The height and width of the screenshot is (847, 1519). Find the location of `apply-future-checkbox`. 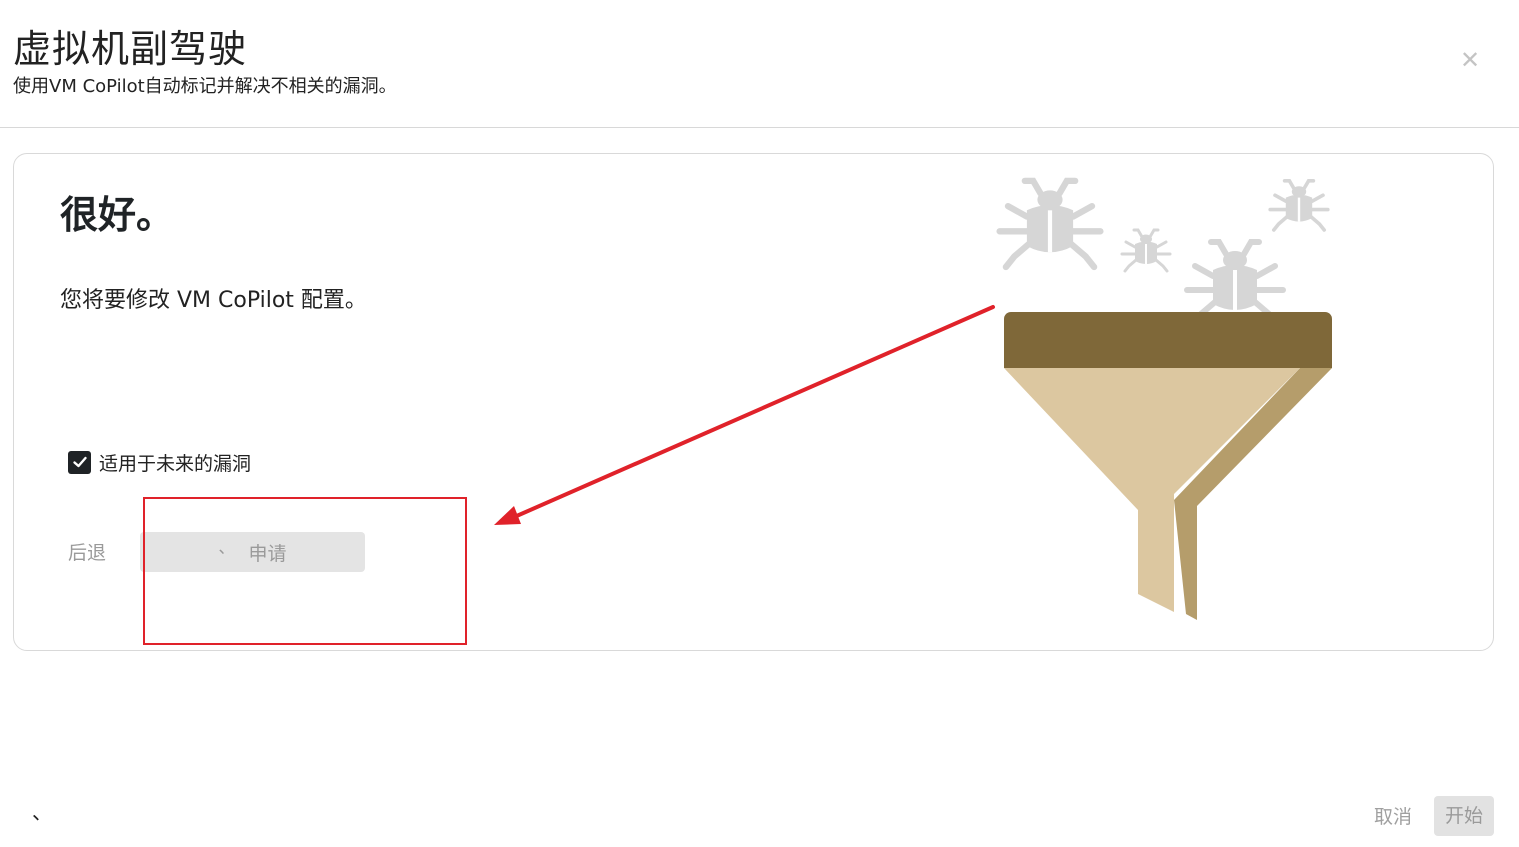

apply-future-checkbox is located at coordinates (79, 462).